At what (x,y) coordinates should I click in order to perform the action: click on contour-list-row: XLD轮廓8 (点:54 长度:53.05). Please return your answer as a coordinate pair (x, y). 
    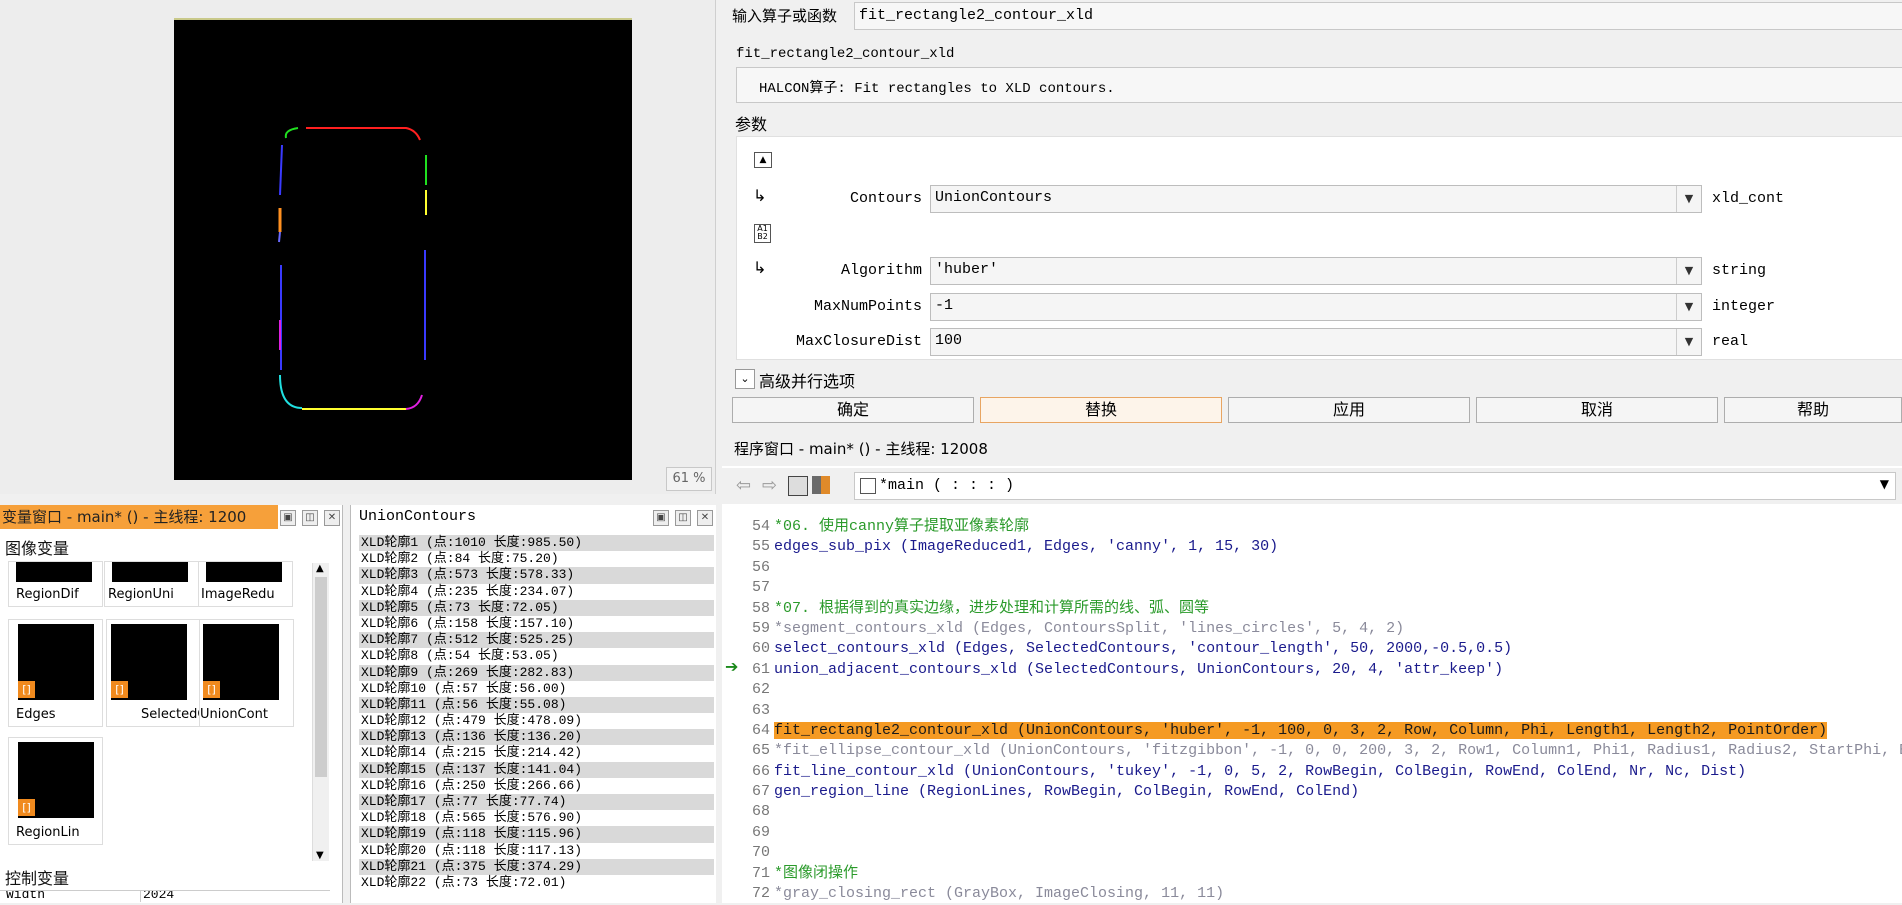
    Looking at the image, I should click on (536, 656).